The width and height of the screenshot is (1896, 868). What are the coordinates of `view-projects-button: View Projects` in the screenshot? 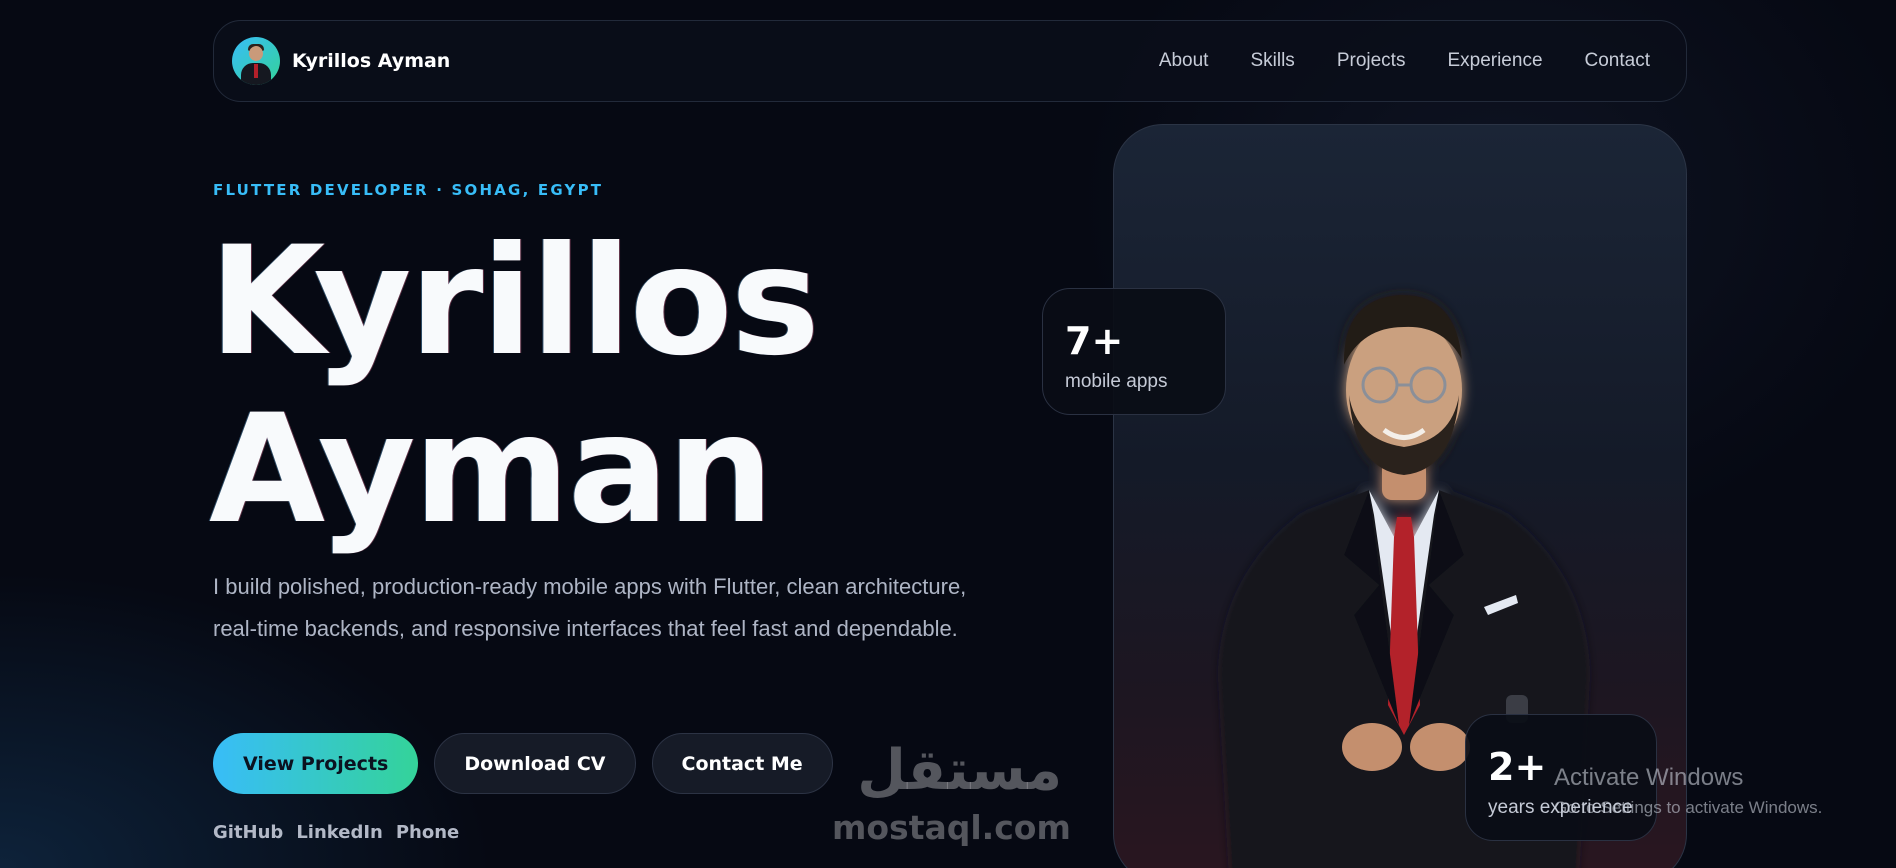 It's located at (316, 763).